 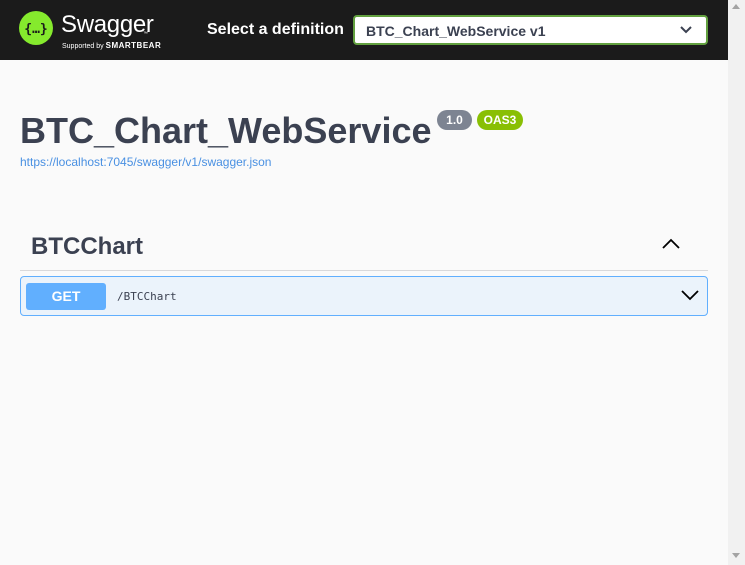 What do you see at coordinates (133, 45) in the screenshot?
I see `brand-sub-company: SMARTBEAR` at bounding box center [133, 45].